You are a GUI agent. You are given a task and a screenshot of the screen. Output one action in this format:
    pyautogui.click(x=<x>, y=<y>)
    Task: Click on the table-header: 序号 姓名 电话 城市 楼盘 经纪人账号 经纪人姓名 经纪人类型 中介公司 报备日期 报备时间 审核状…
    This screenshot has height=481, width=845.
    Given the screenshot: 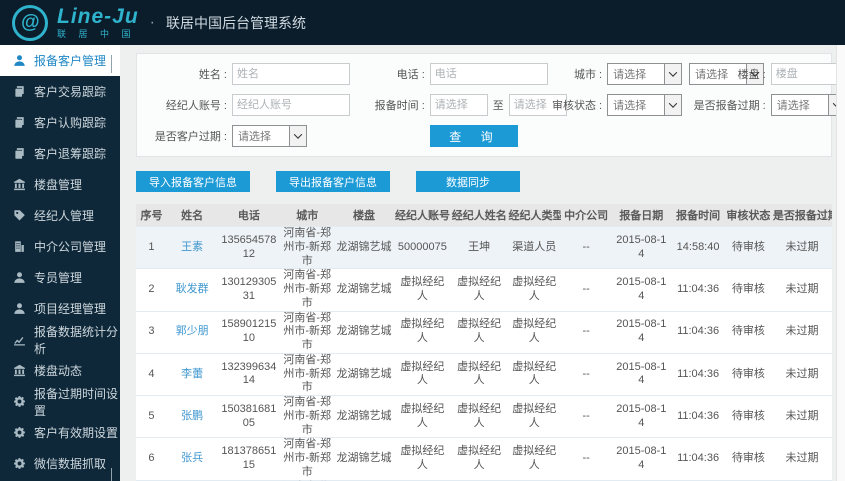 What is the action you would take?
    pyautogui.click(x=484, y=215)
    